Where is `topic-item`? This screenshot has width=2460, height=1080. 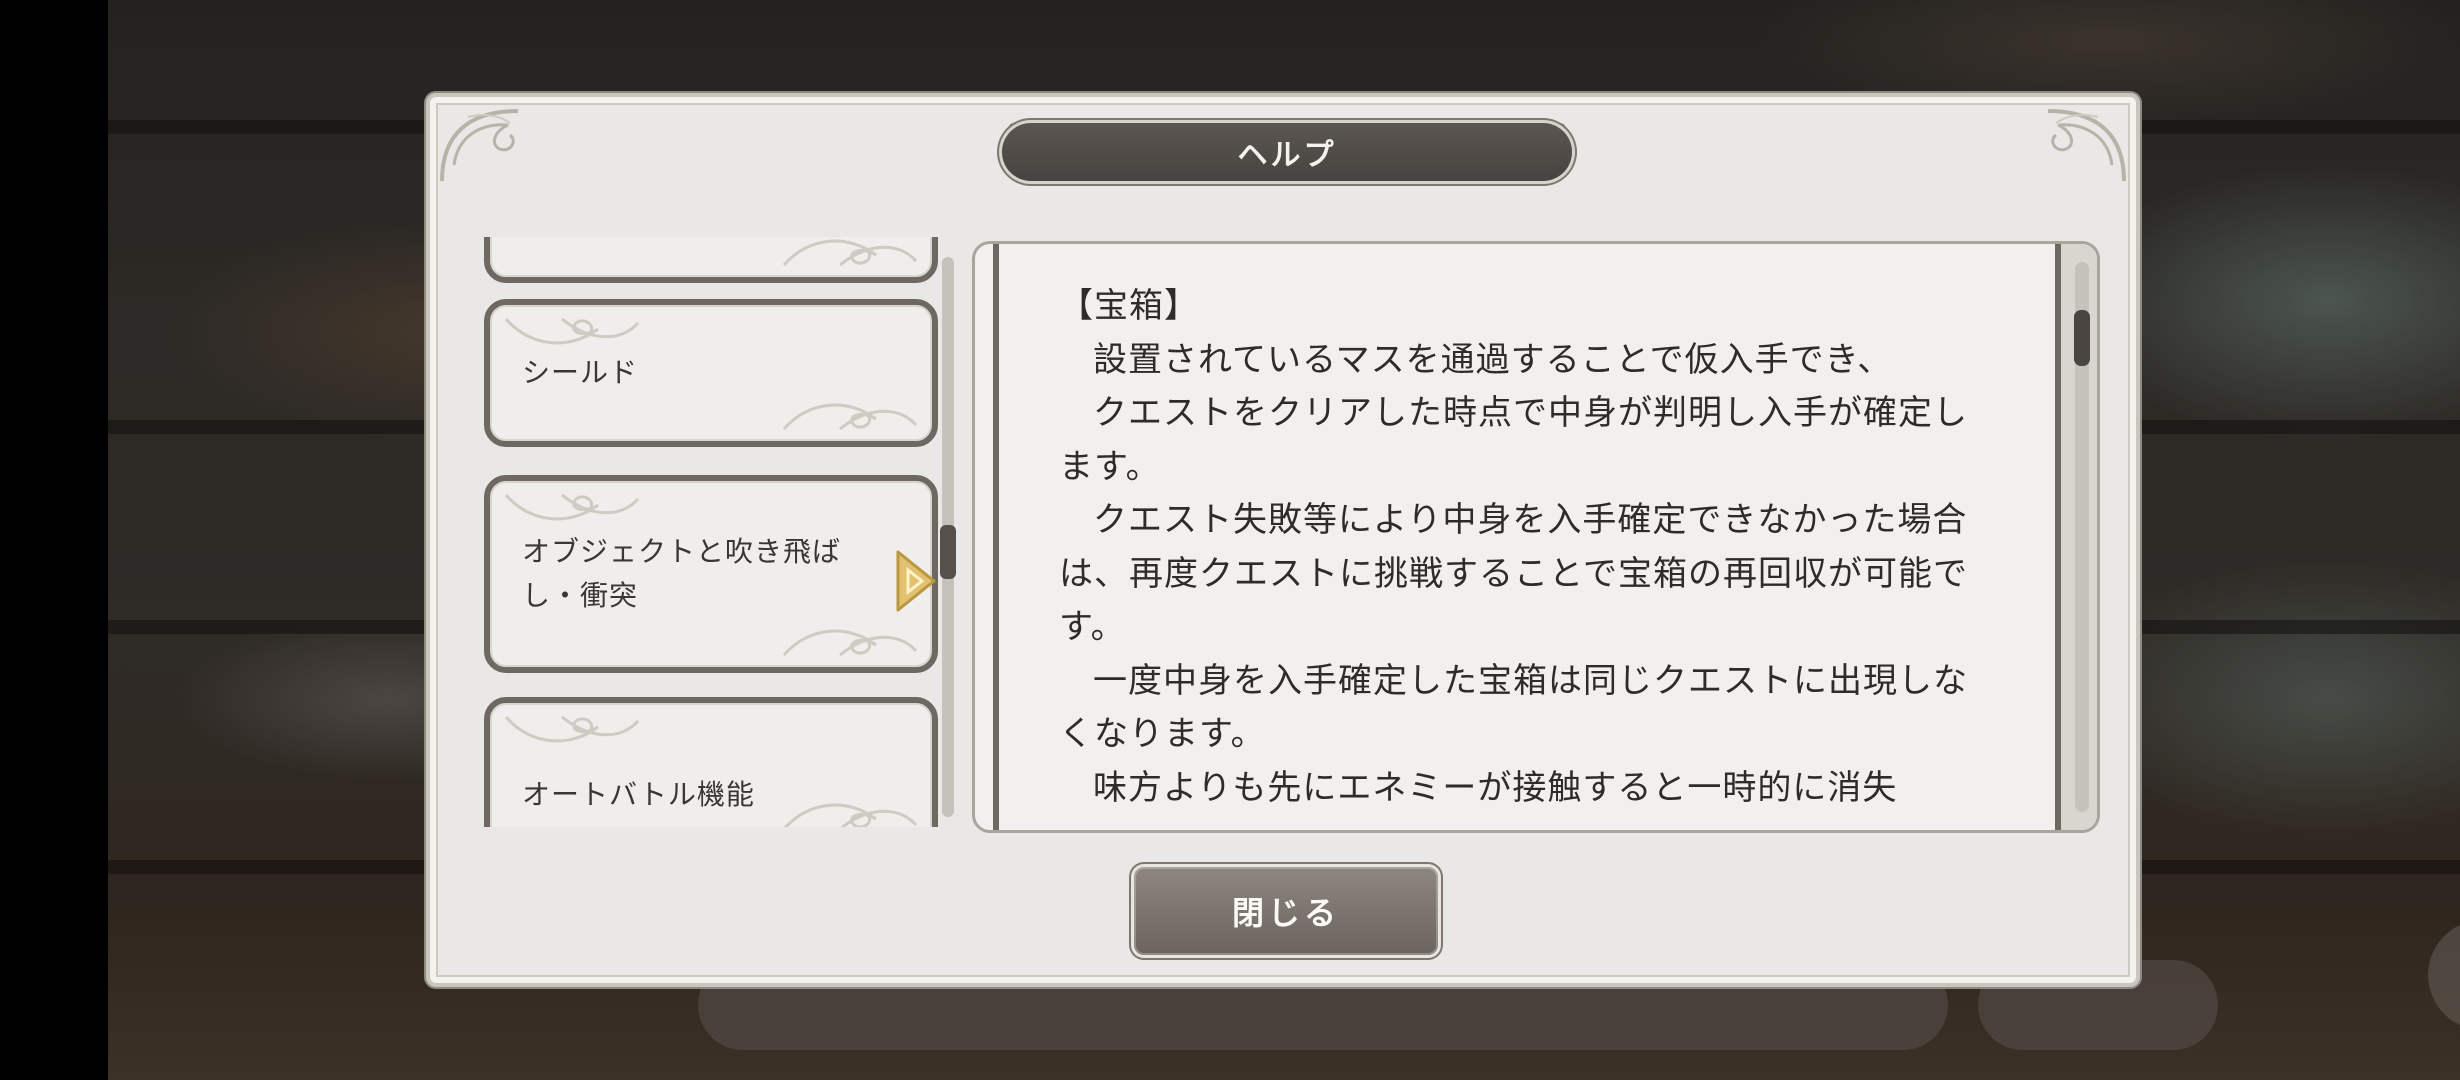
topic-item is located at coordinates (711, 260).